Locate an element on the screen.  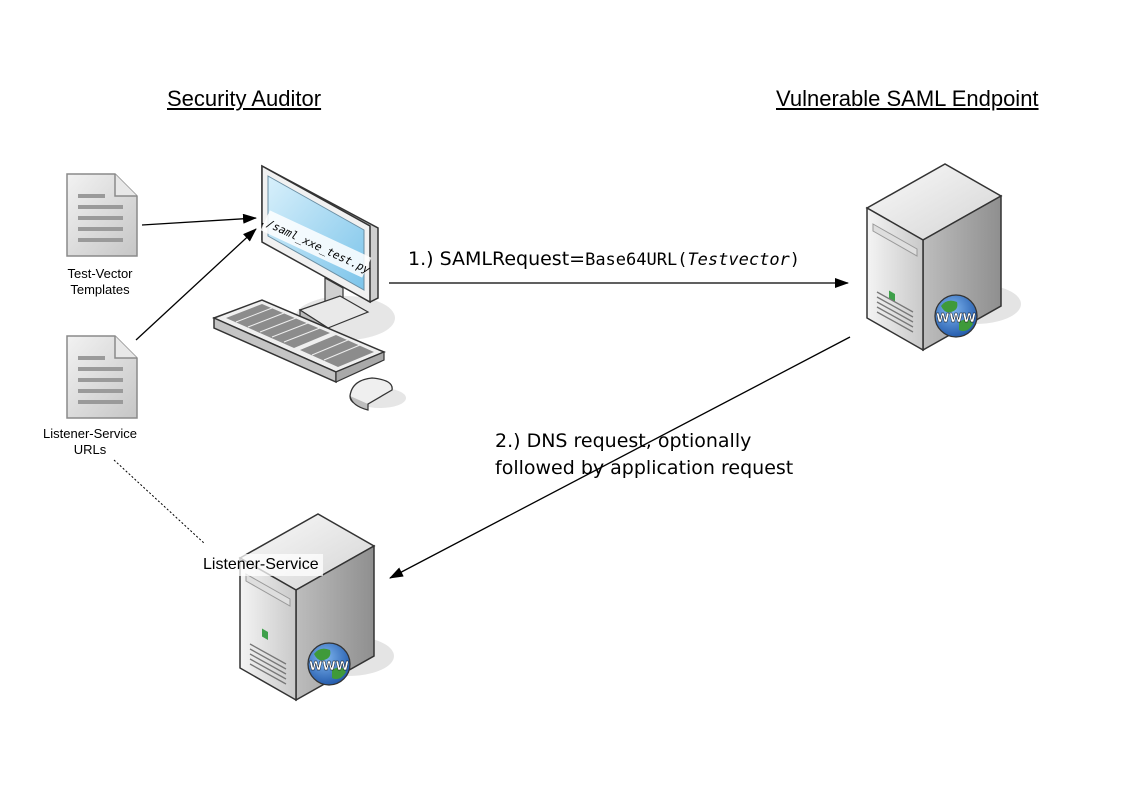
step1-label: 1.) SAMLRequest=Base64URL(Testvector) is located at coordinates (604, 259).